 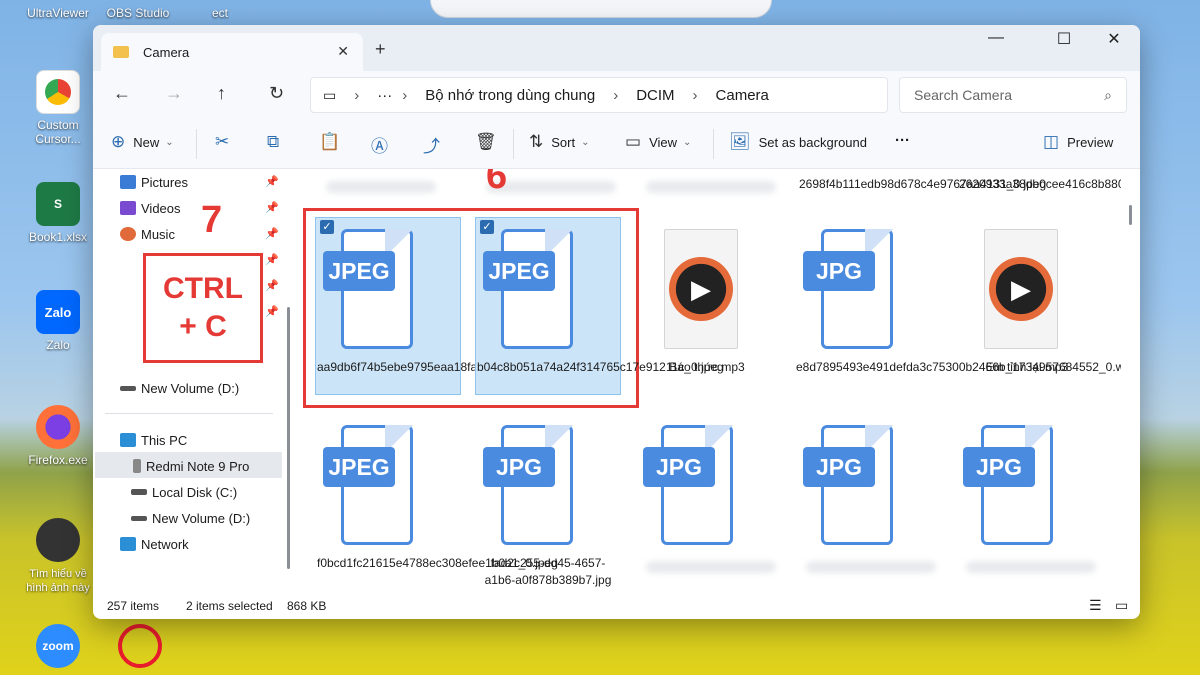 I want to click on desktop-icon-zoom: zoom, so click(x=58, y=648).